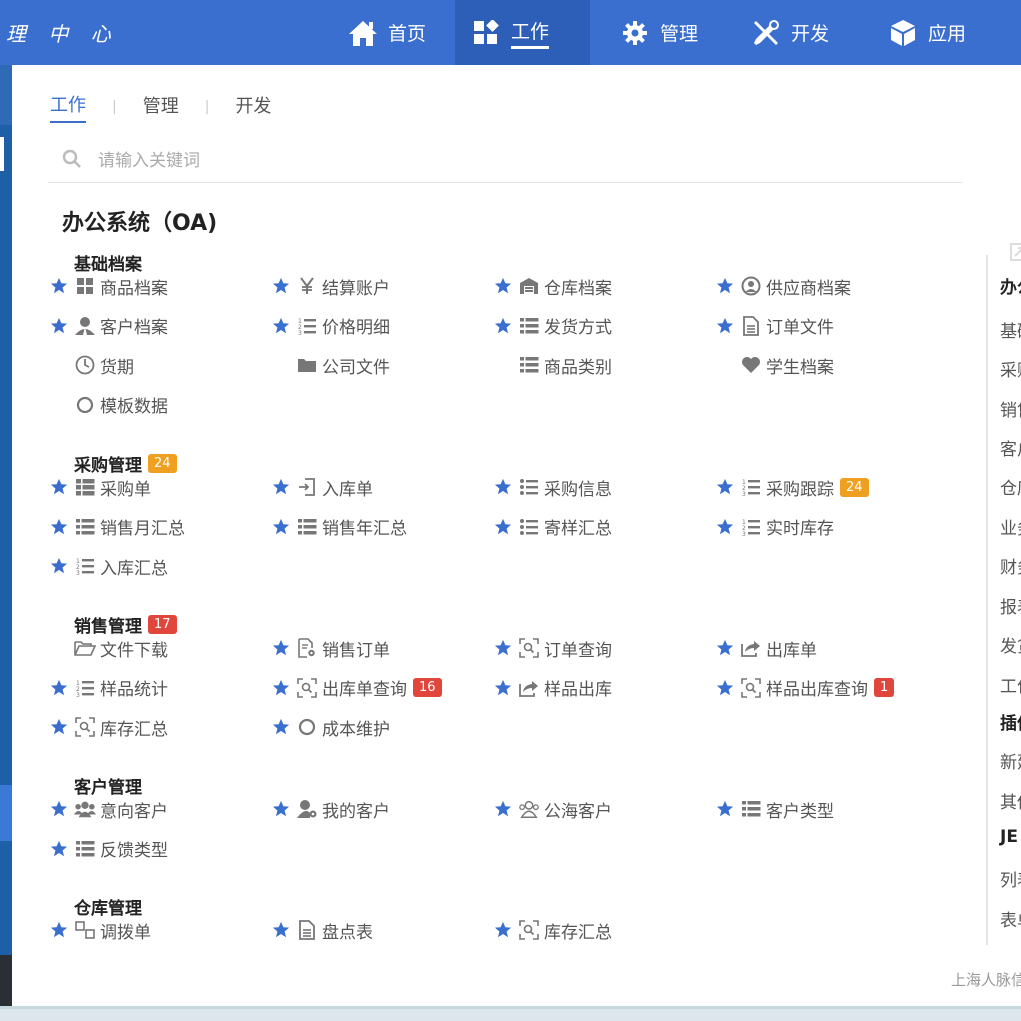 The width and height of the screenshot is (1021, 1021). I want to click on menu-item: 寄样汇总, so click(552, 527).